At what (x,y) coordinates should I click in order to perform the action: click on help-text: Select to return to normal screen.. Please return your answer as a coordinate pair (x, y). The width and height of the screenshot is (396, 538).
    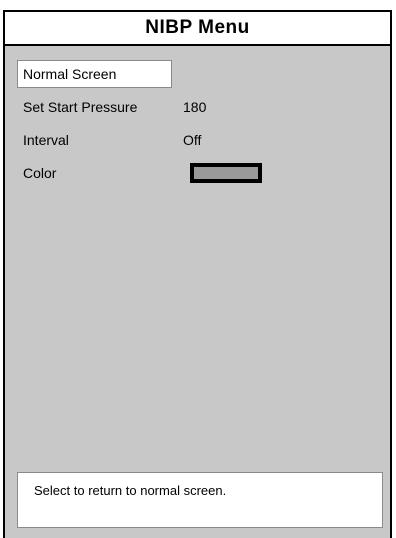
    Looking at the image, I should click on (130, 490).